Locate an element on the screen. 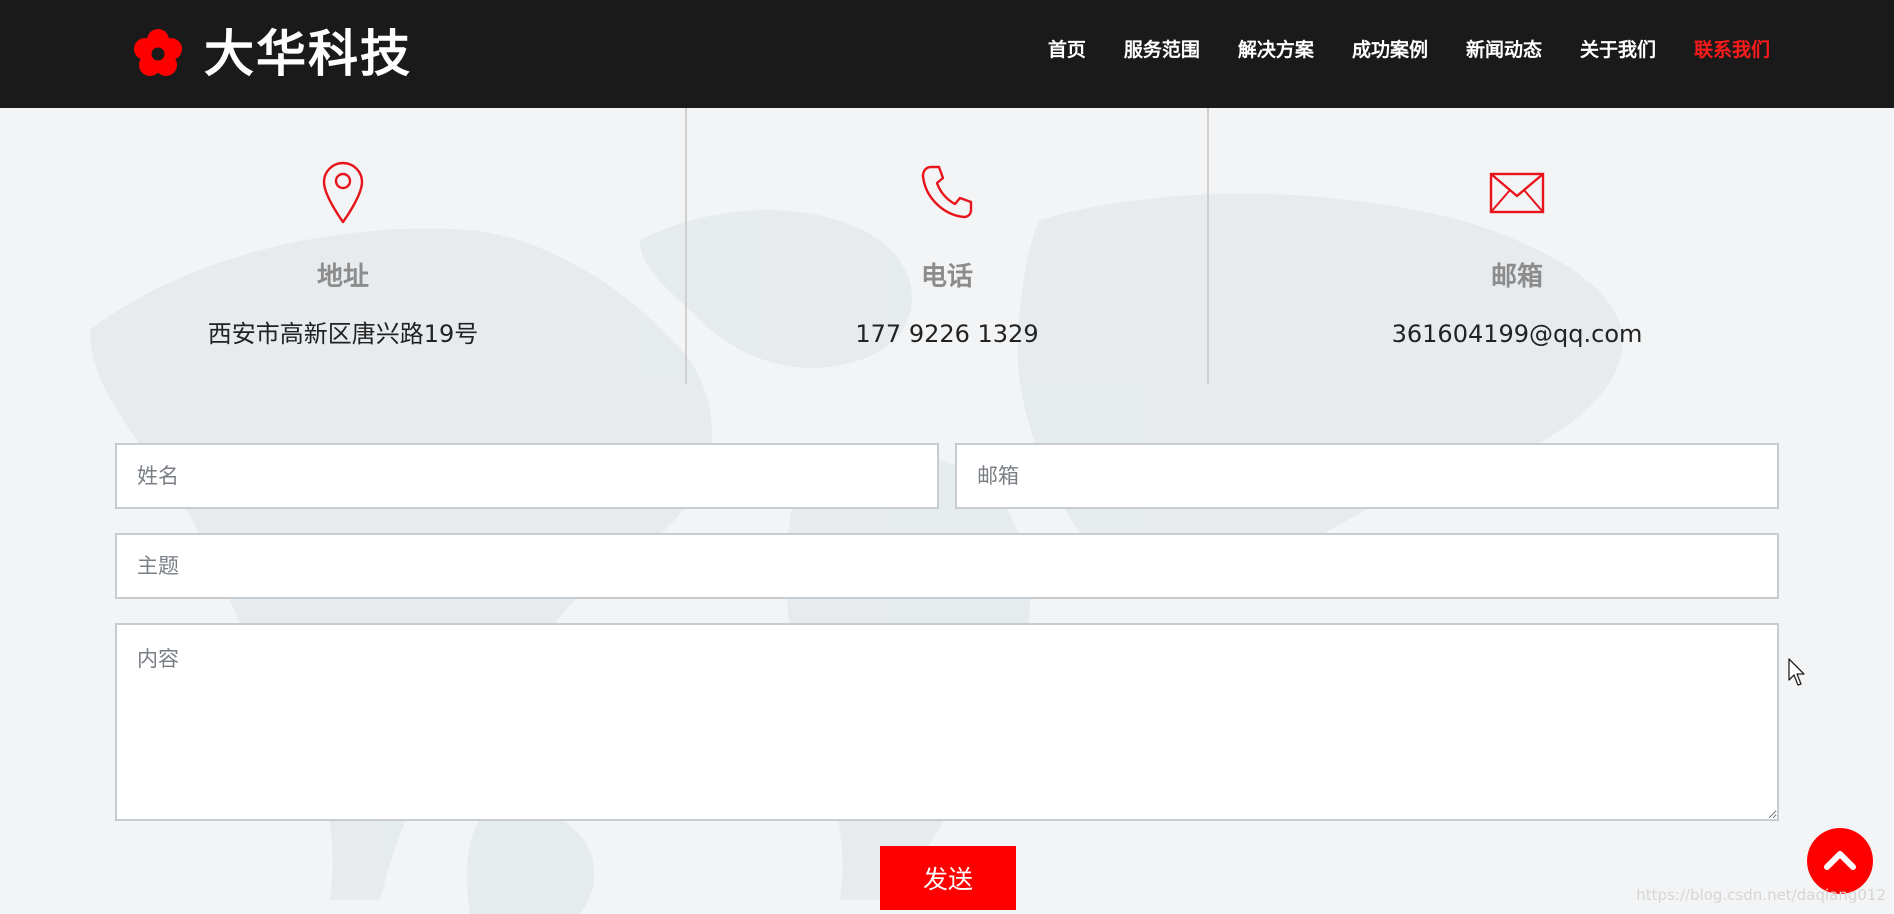 The image size is (1894, 914). contact-address: 地址 西安市高新区唐兴路19号 is located at coordinates (343, 246).